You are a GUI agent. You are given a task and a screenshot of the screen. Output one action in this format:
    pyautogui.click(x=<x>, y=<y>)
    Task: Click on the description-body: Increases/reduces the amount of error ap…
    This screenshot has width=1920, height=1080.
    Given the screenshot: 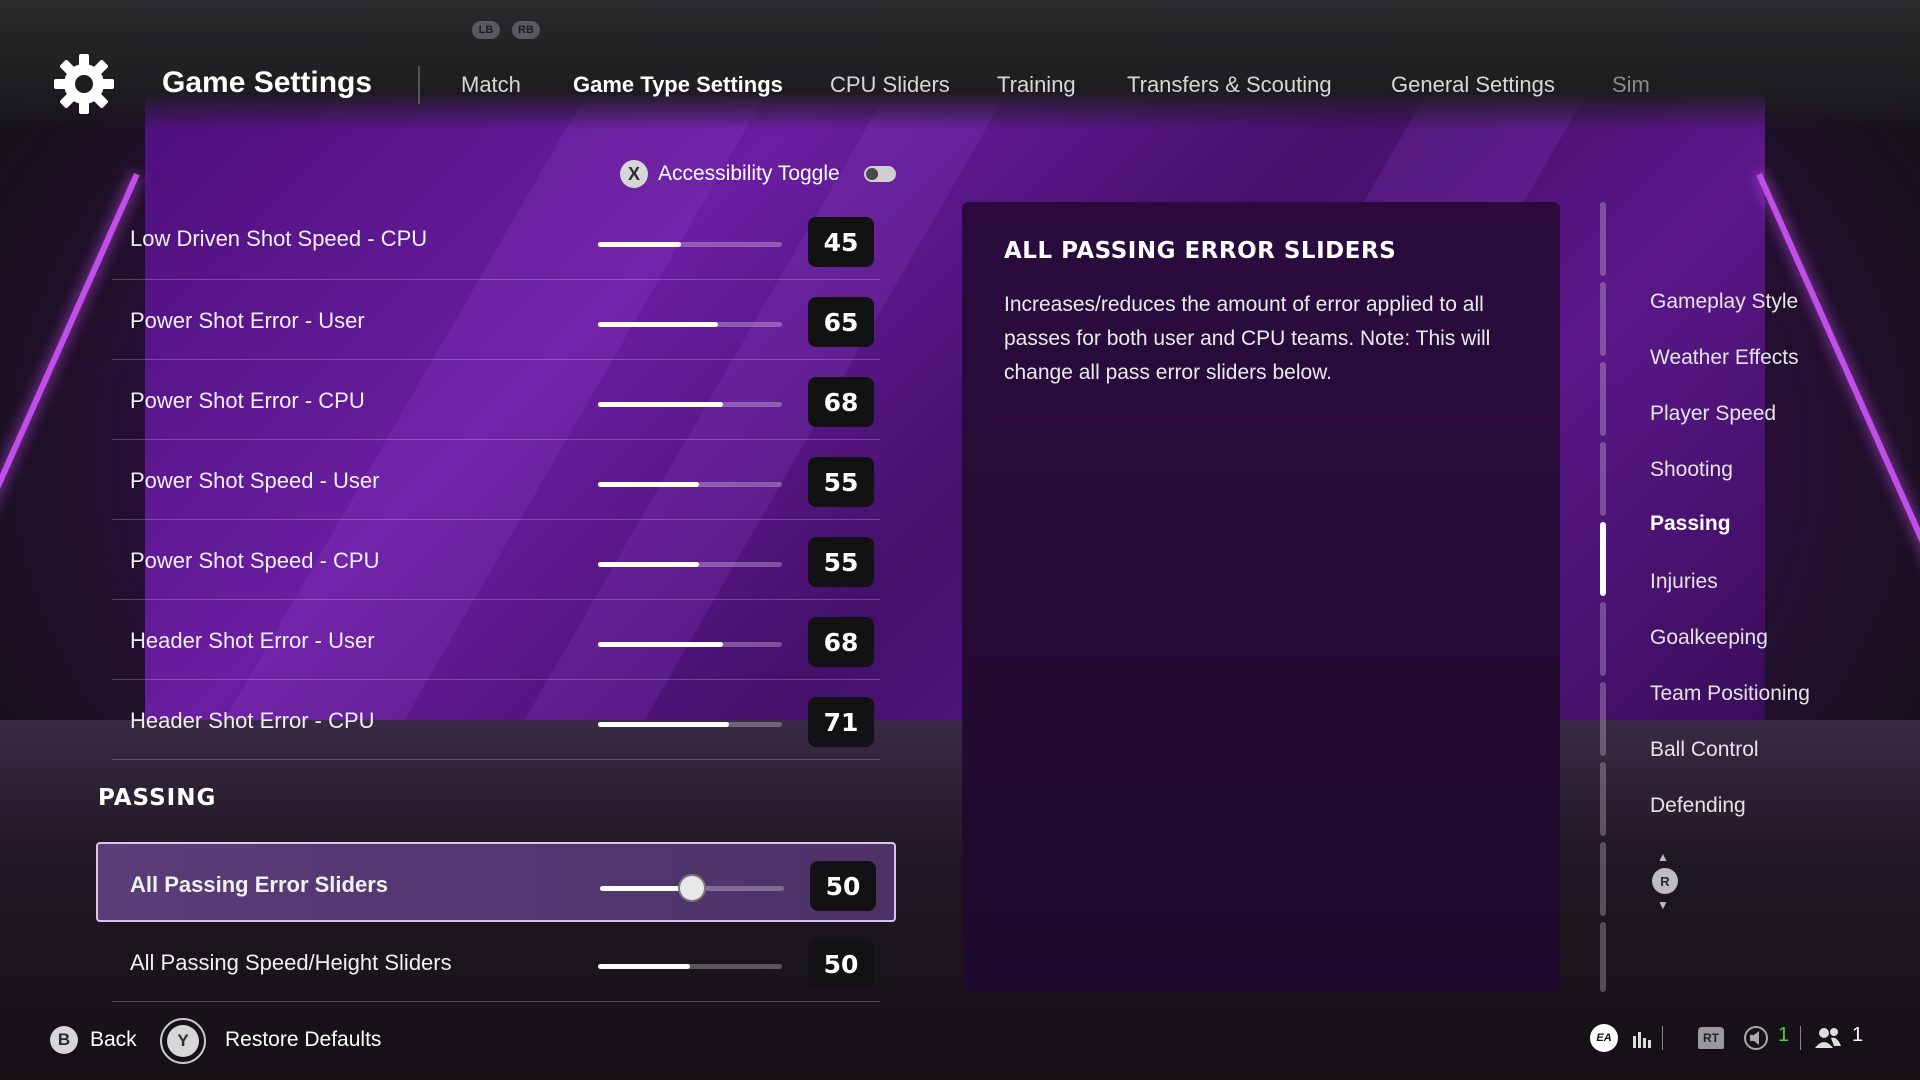 What is the action you would take?
    pyautogui.click(x=1247, y=338)
    